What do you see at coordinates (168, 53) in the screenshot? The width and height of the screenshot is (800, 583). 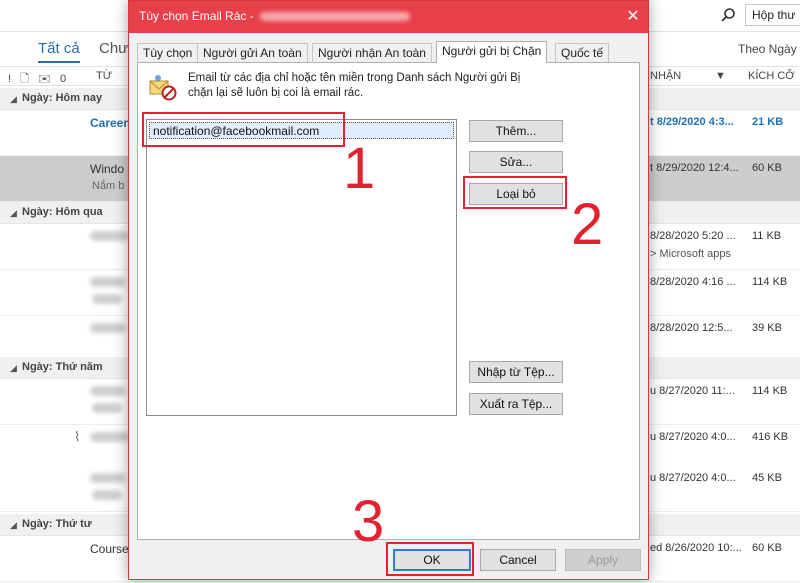 I see `tab-options: Tùy chọn` at bounding box center [168, 53].